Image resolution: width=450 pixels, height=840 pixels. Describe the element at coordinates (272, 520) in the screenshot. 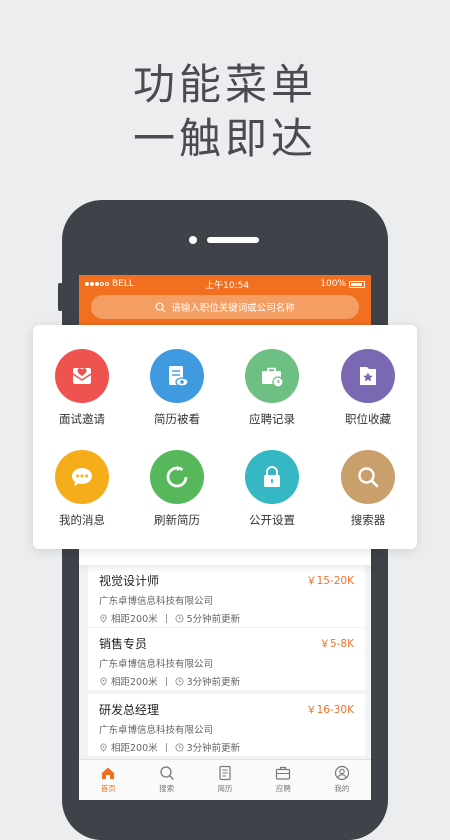

I see `menu-item-label: 公开设置` at that location.